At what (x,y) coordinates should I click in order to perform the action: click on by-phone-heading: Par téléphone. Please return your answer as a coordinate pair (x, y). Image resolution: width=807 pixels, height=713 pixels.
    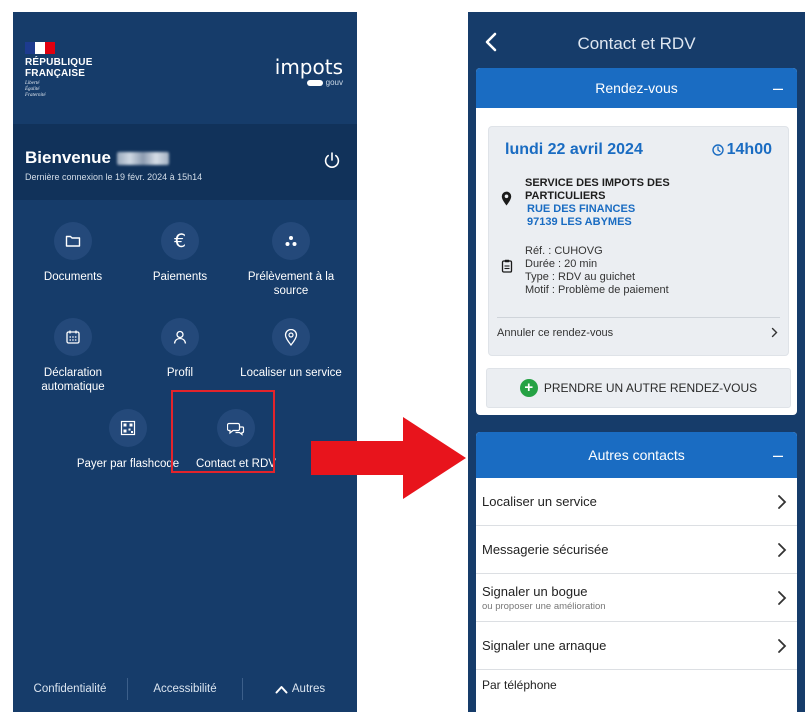
    Looking at the image, I should click on (519, 685).